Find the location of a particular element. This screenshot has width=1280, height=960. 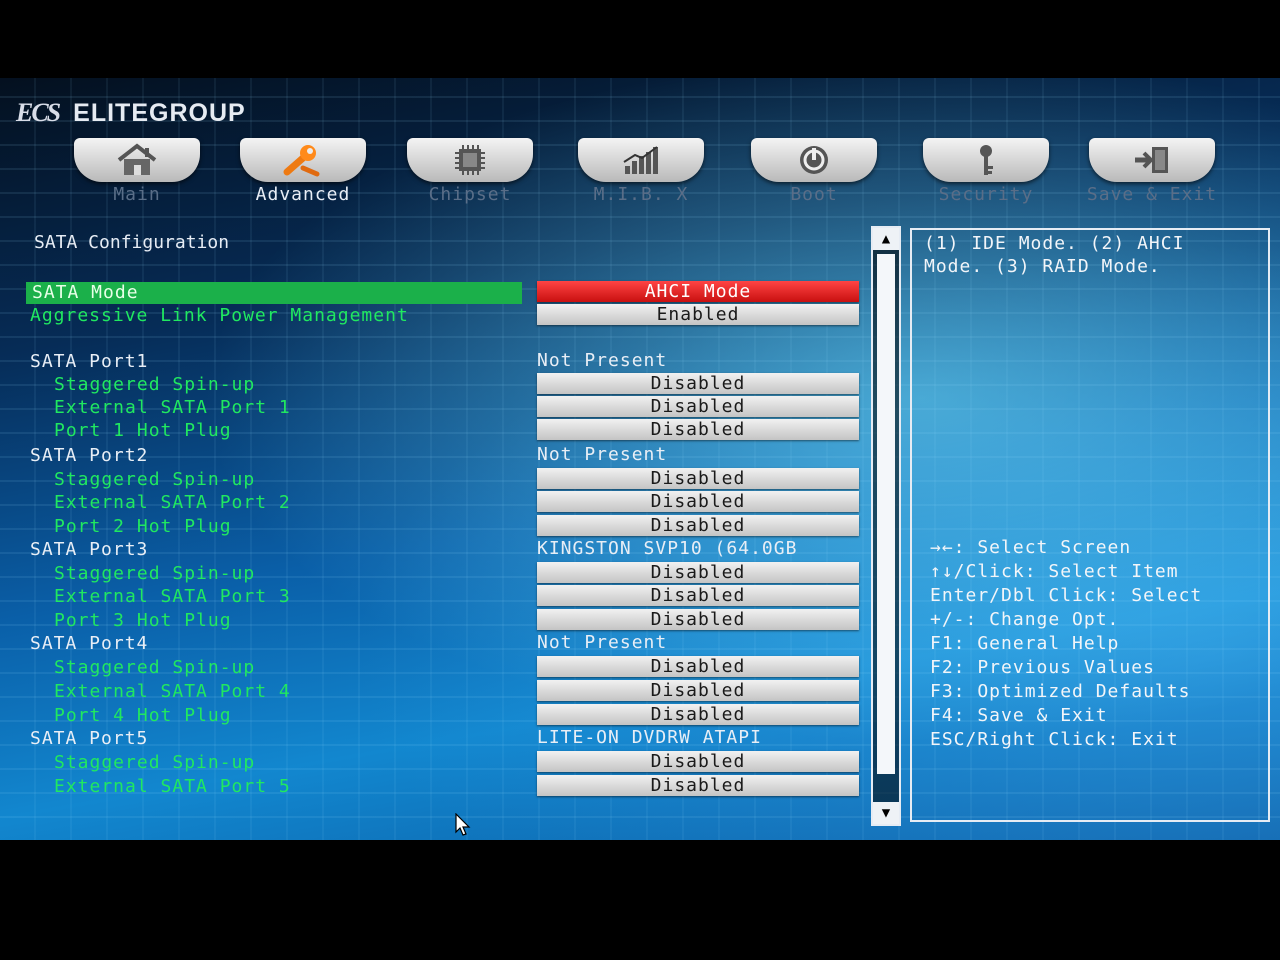

key-hint: F2: Previous Values is located at coordinates (1042, 667).